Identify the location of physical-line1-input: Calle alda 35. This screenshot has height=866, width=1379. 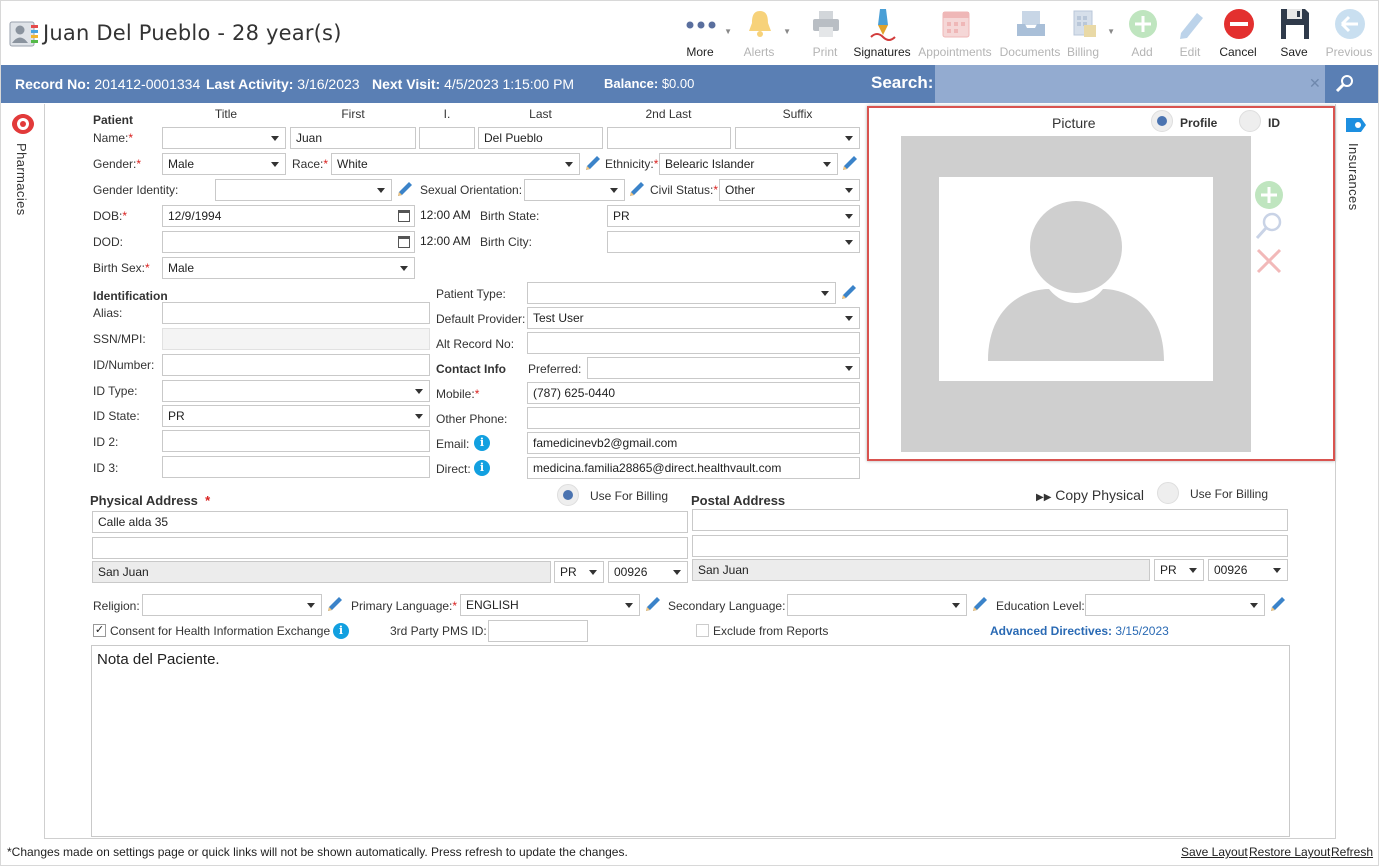
(390, 522).